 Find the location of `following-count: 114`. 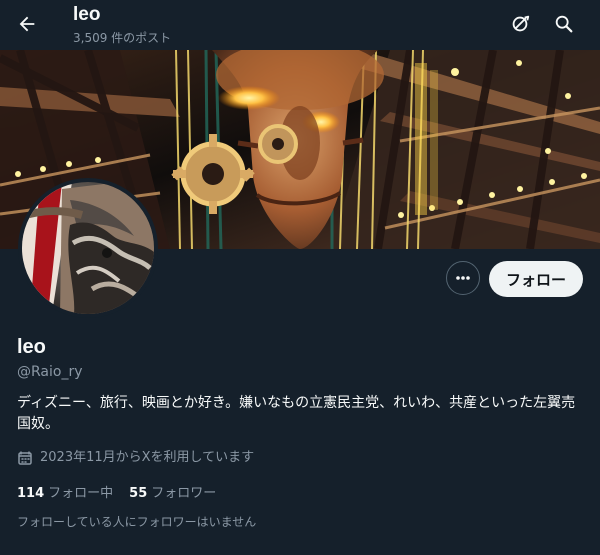

following-count: 114 is located at coordinates (31, 493).